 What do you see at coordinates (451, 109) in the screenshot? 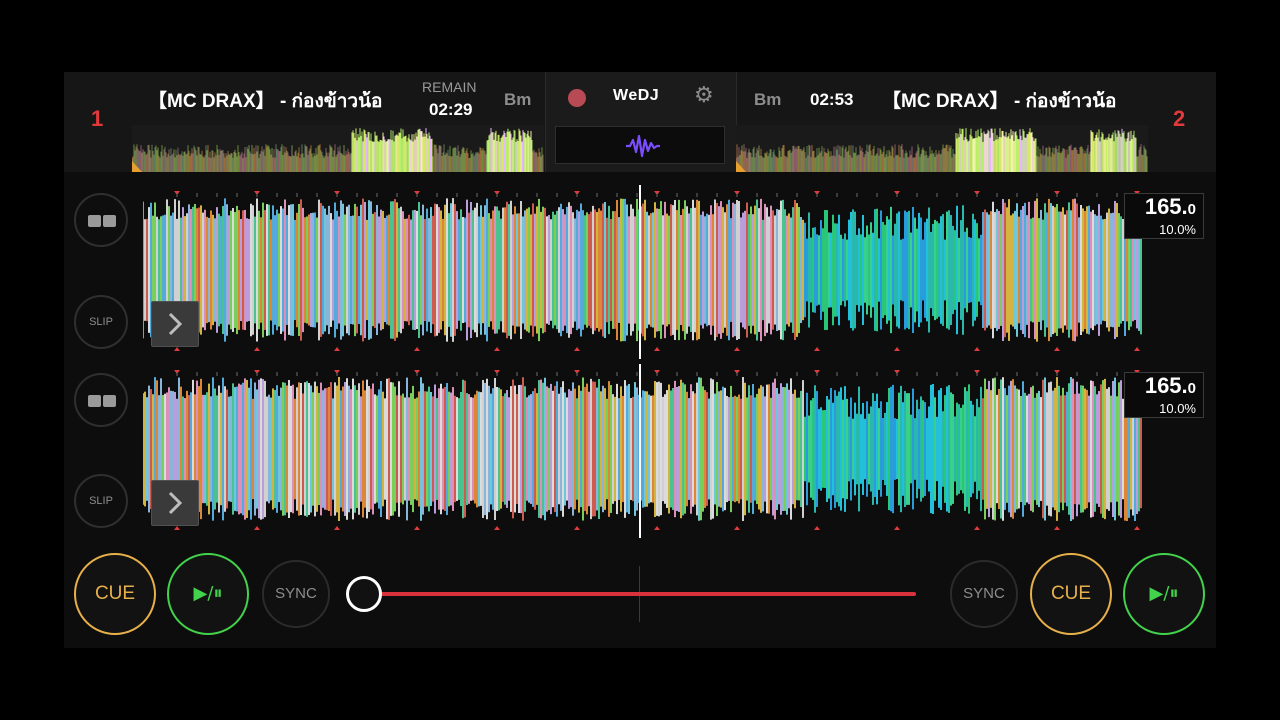
I see `deck-1-time: 02:29` at bounding box center [451, 109].